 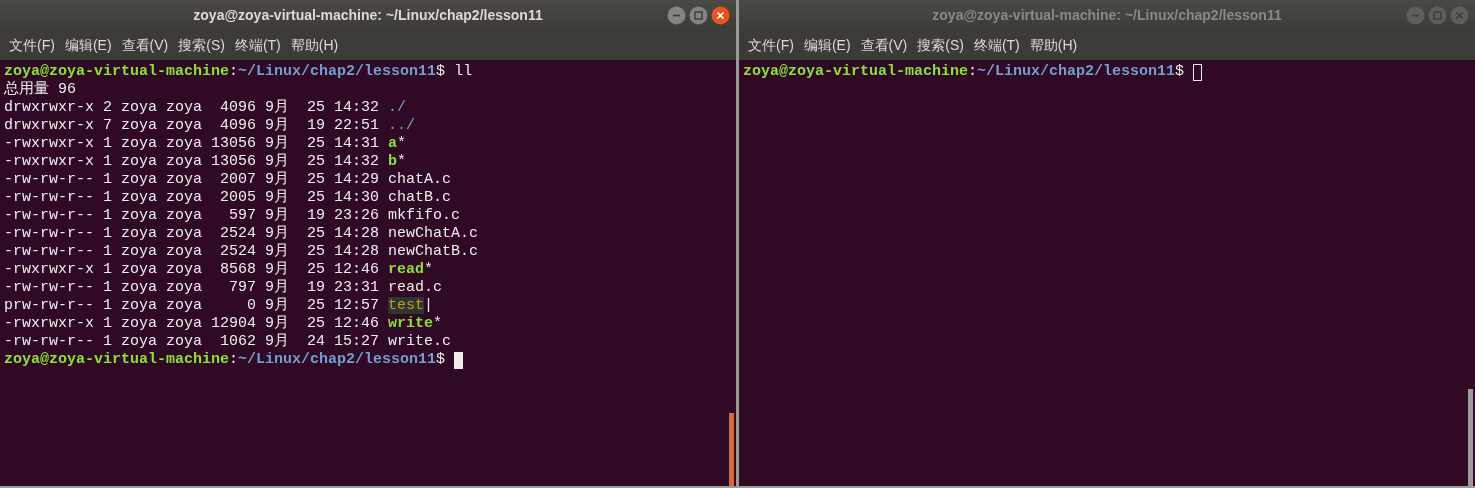 I want to click on terminal-line: drwxrwxr-x 2 zoya zoya 4096 9月 25 14:32 ./, so click(x=205, y=108).